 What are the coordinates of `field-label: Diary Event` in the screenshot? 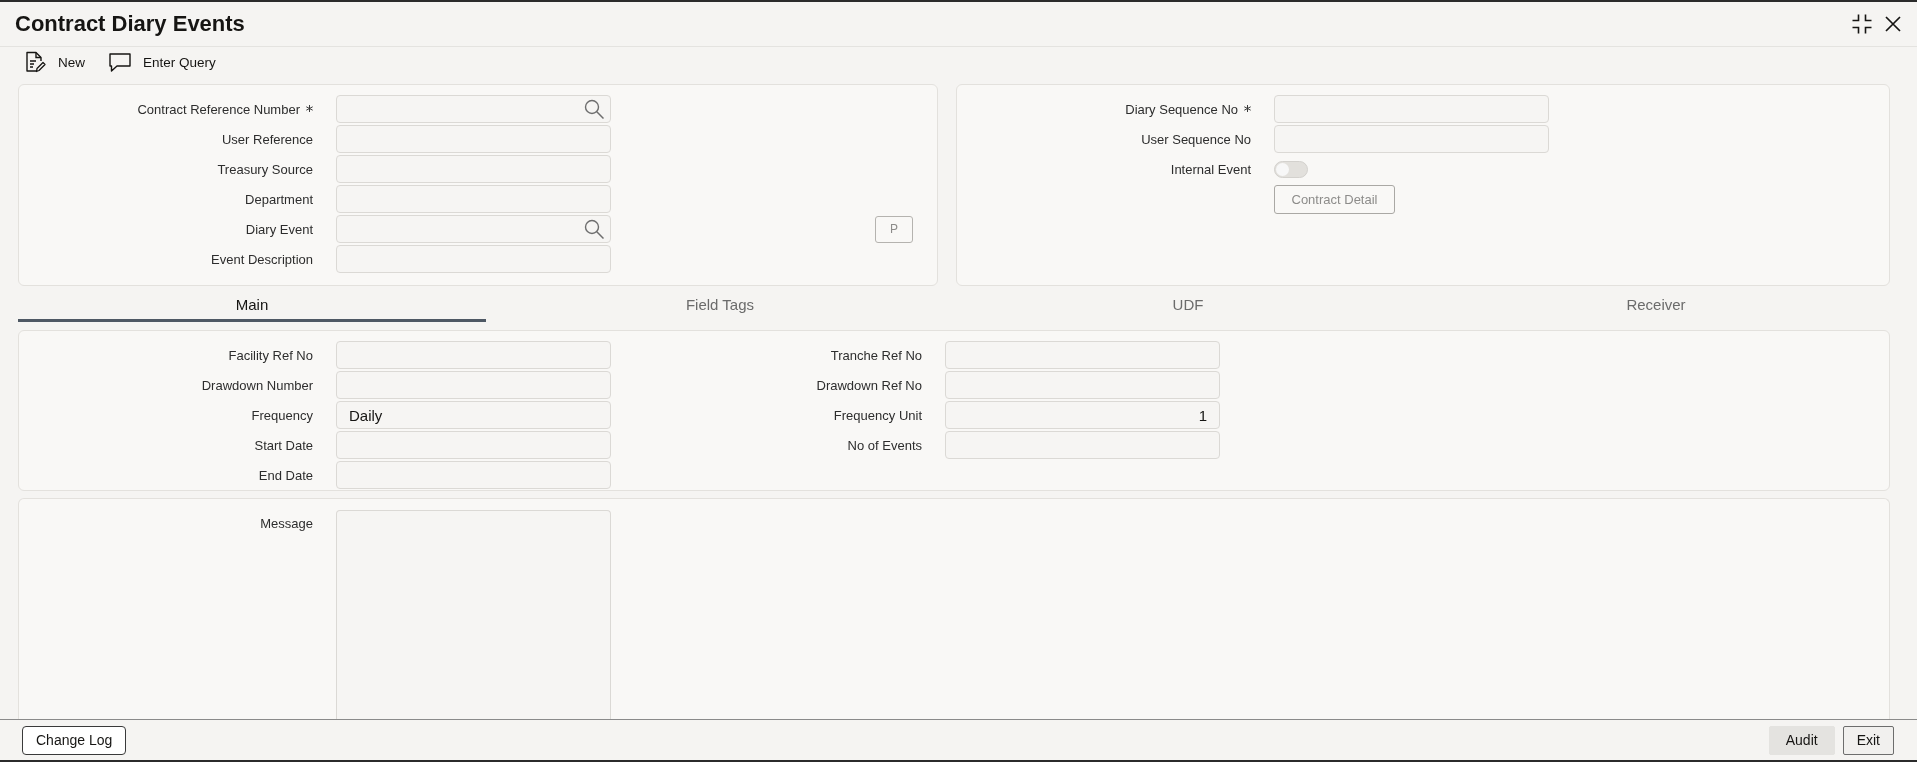 It's located at (279, 229).